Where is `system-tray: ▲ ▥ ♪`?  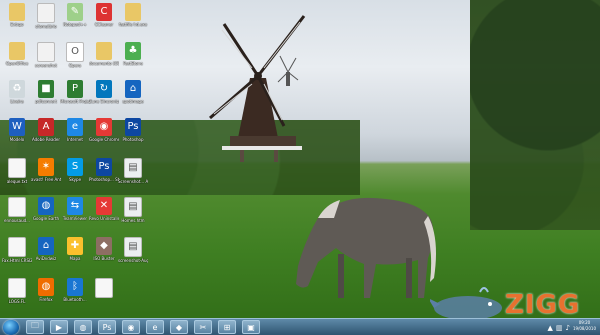 system-tray: ▲ ▥ ♪ is located at coordinates (559, 327).